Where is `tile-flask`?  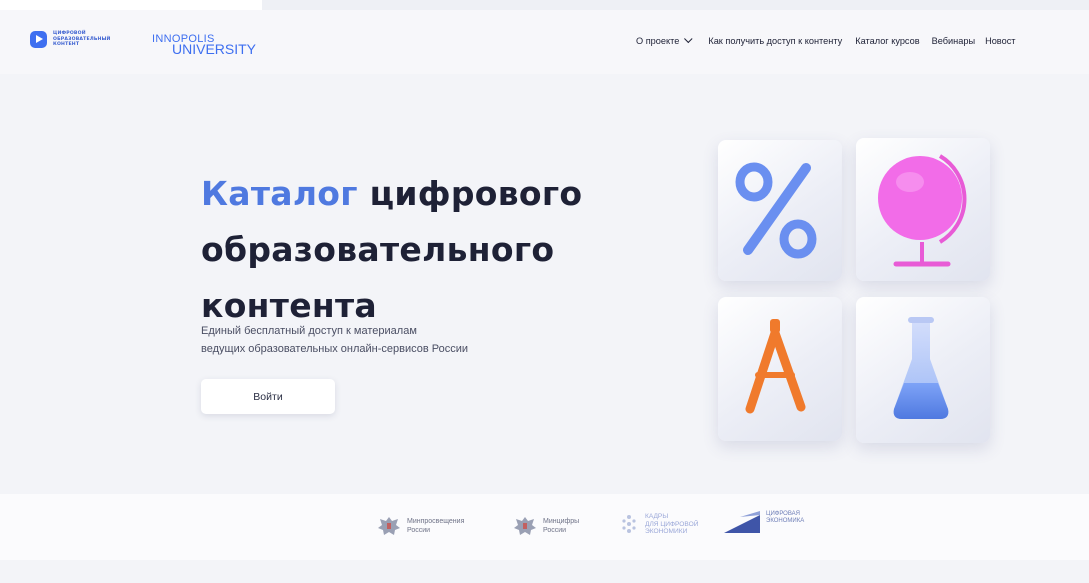
tile-flask is located at coordinates (923, 370).